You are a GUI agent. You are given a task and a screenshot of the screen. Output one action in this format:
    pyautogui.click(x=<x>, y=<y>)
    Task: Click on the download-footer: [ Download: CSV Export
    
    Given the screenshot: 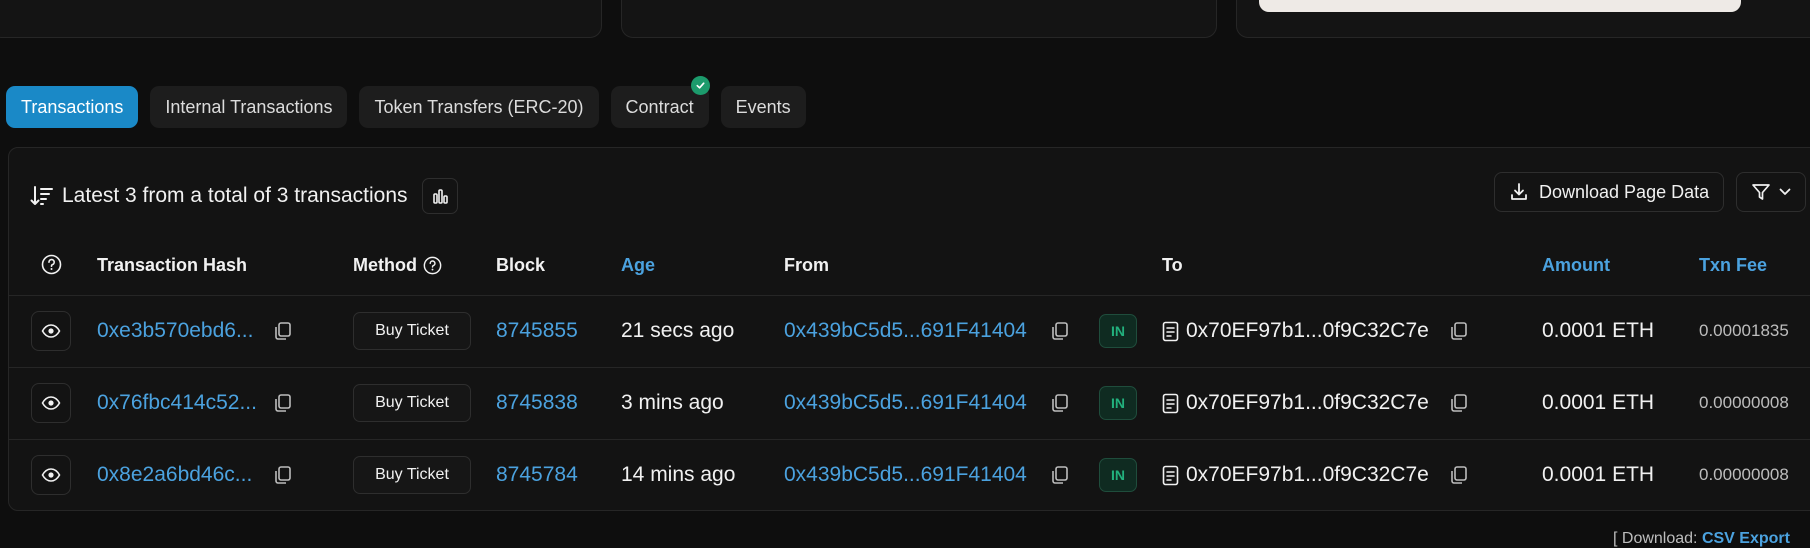 What is the action you would take?
    pyautogui.click(x=1701, y=539)
    